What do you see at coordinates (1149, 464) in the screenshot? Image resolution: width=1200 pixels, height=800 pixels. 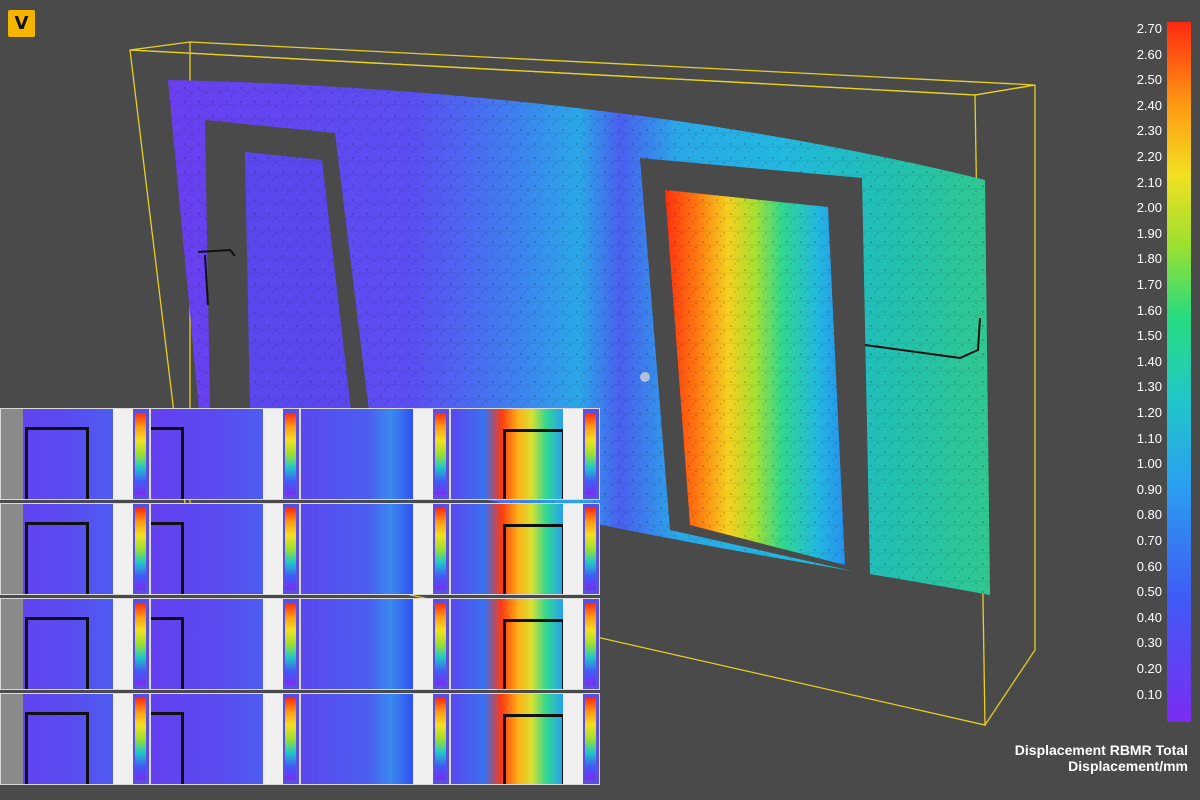 I see `scale-tick-label: 1.00` at bounding box center [1149, 464].